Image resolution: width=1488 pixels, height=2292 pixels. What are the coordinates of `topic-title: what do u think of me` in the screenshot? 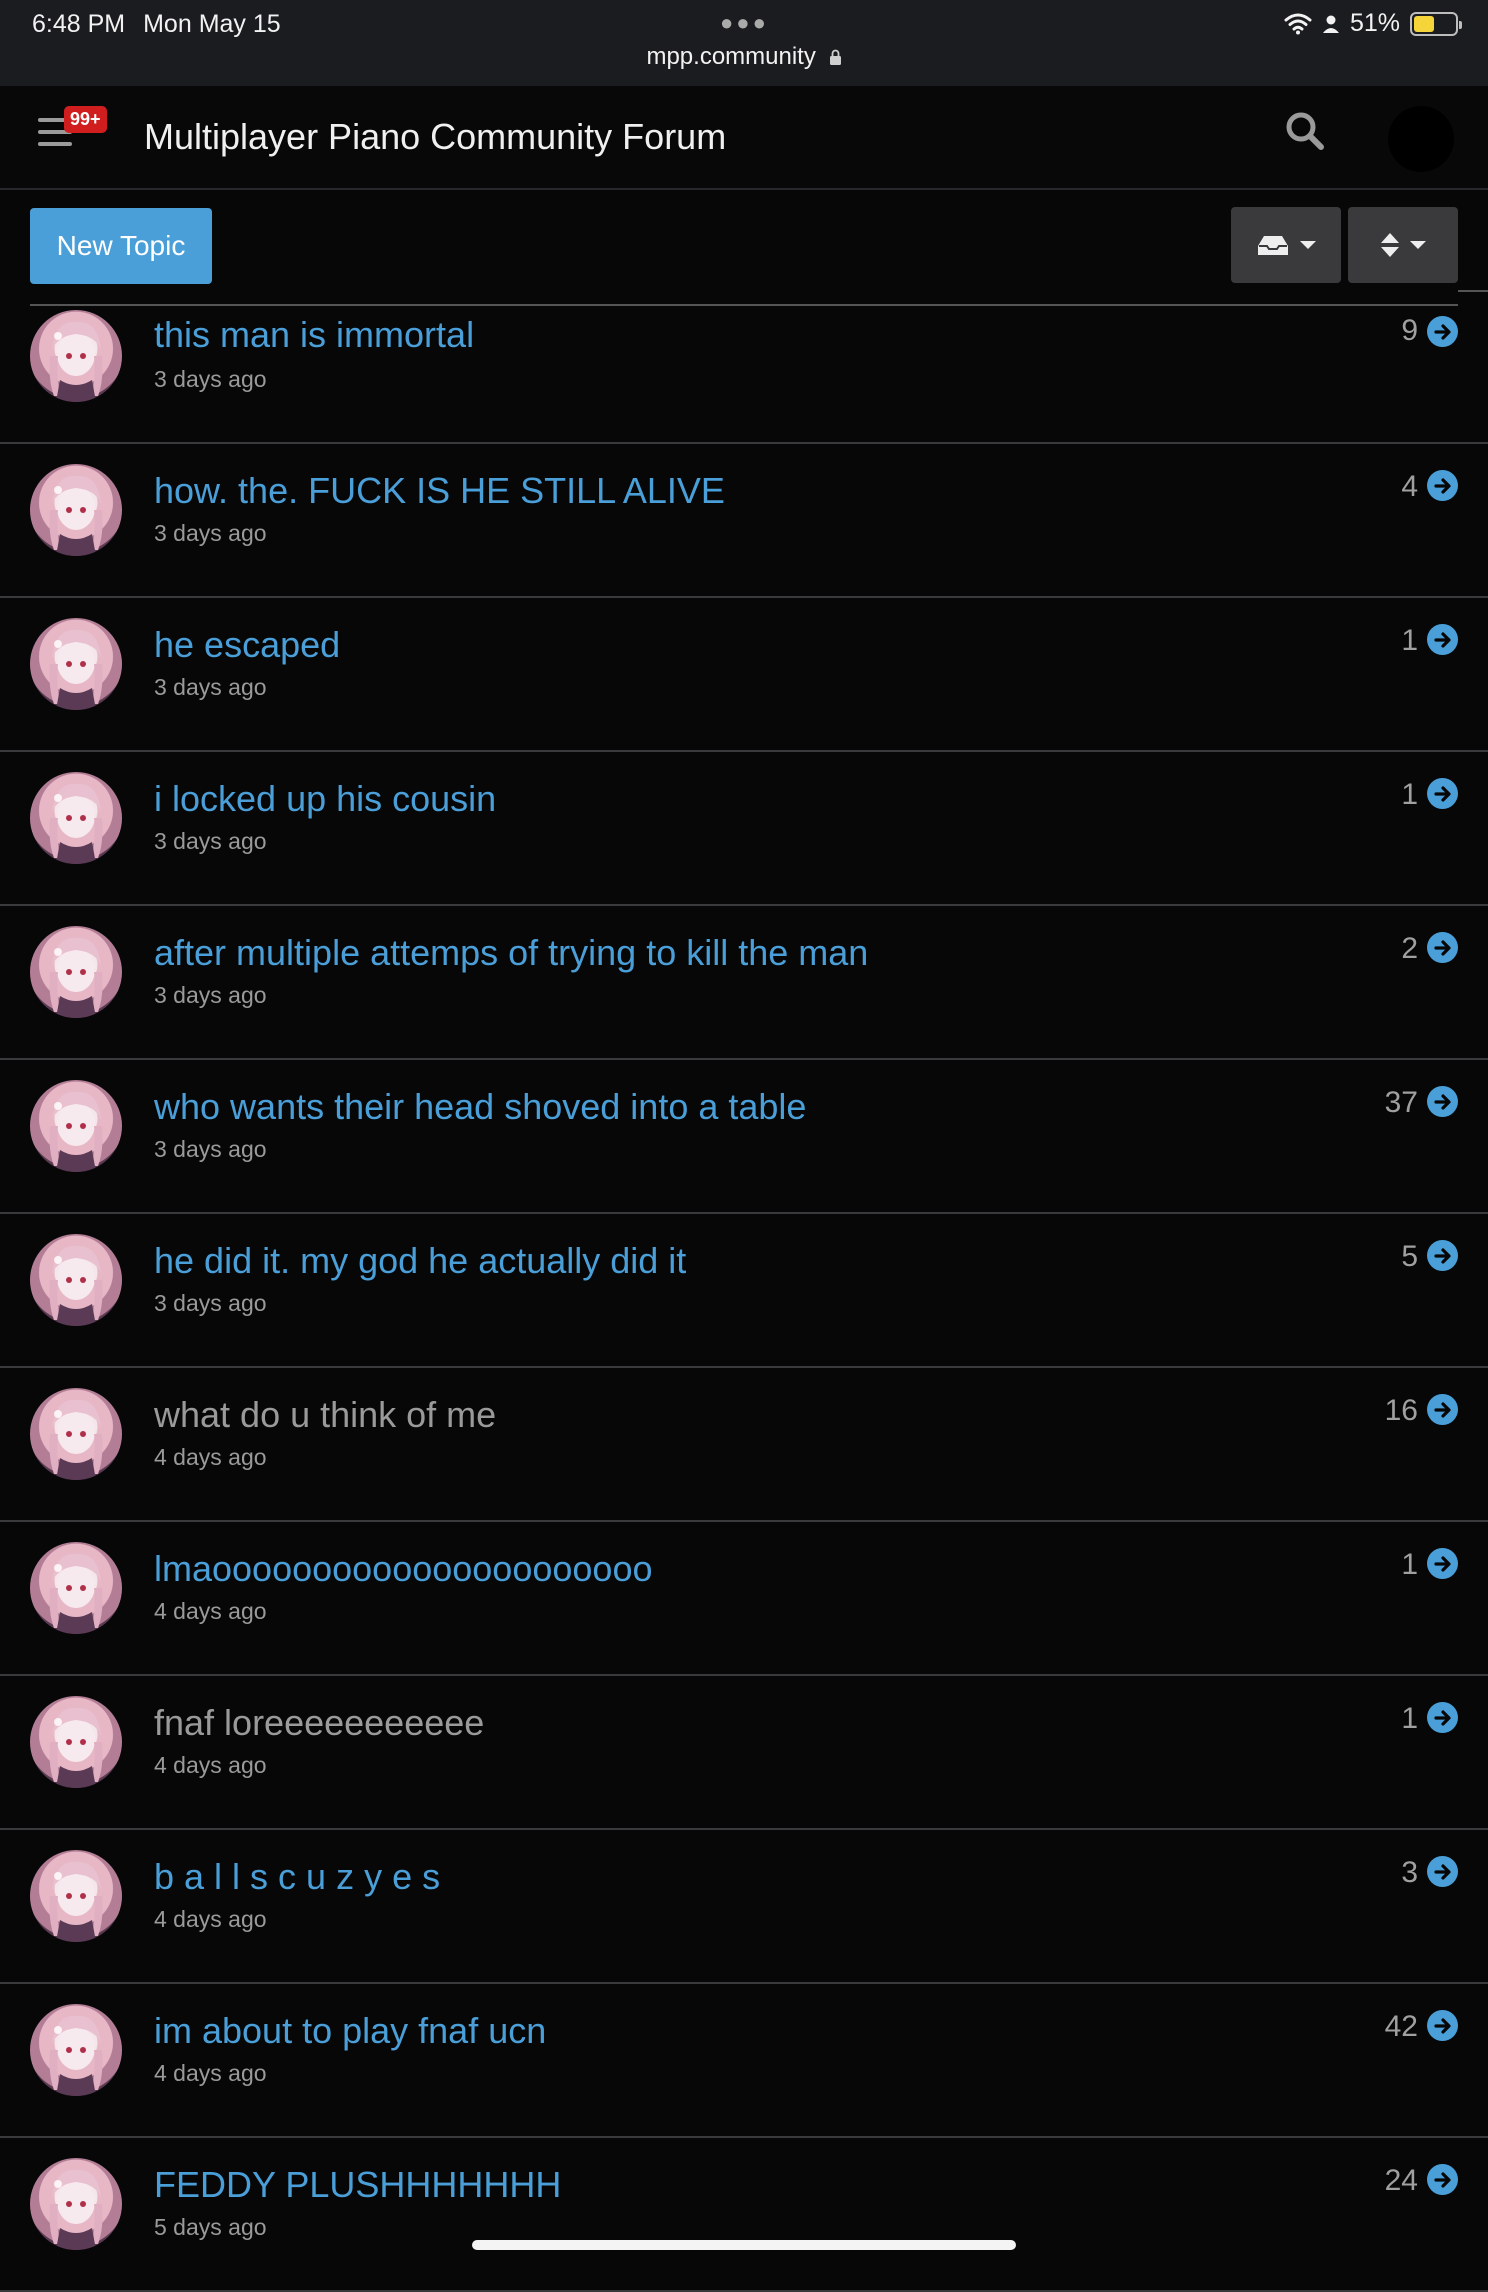 It's located at (325, 1415).